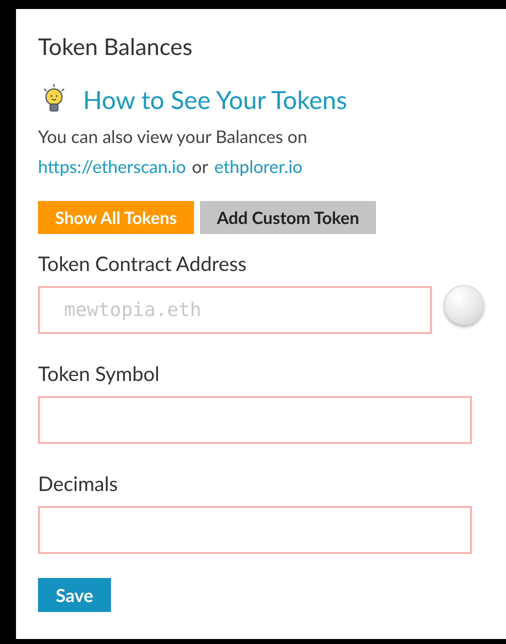  Describe the element at coordinates (78, 484) in the screenshot. I see `field-label: Decimals` at that location.